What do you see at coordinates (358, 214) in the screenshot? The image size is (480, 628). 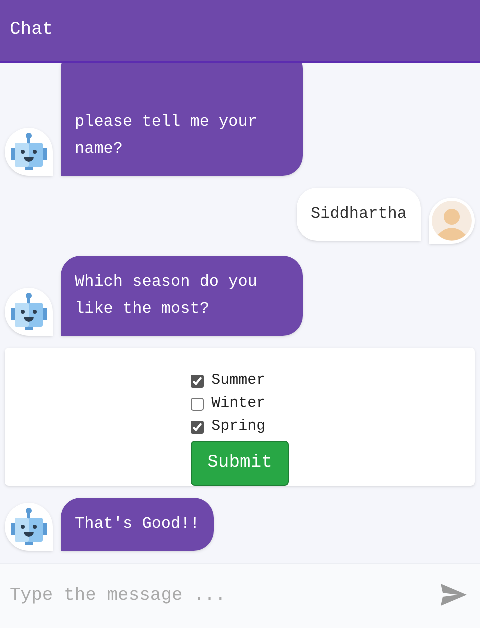 I see `user-message: Siddhartha` at bounding box center [358, 214].